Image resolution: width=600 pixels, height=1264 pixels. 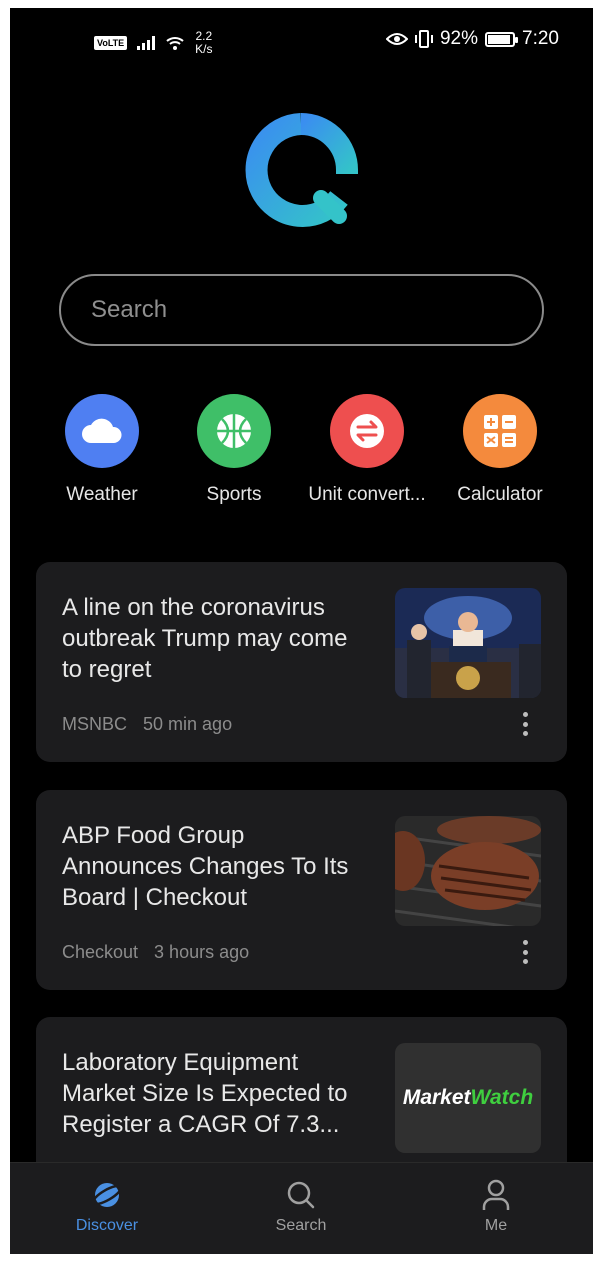 I want to click on network-speed: 2.2 K/s, so click(x=203, y=43).